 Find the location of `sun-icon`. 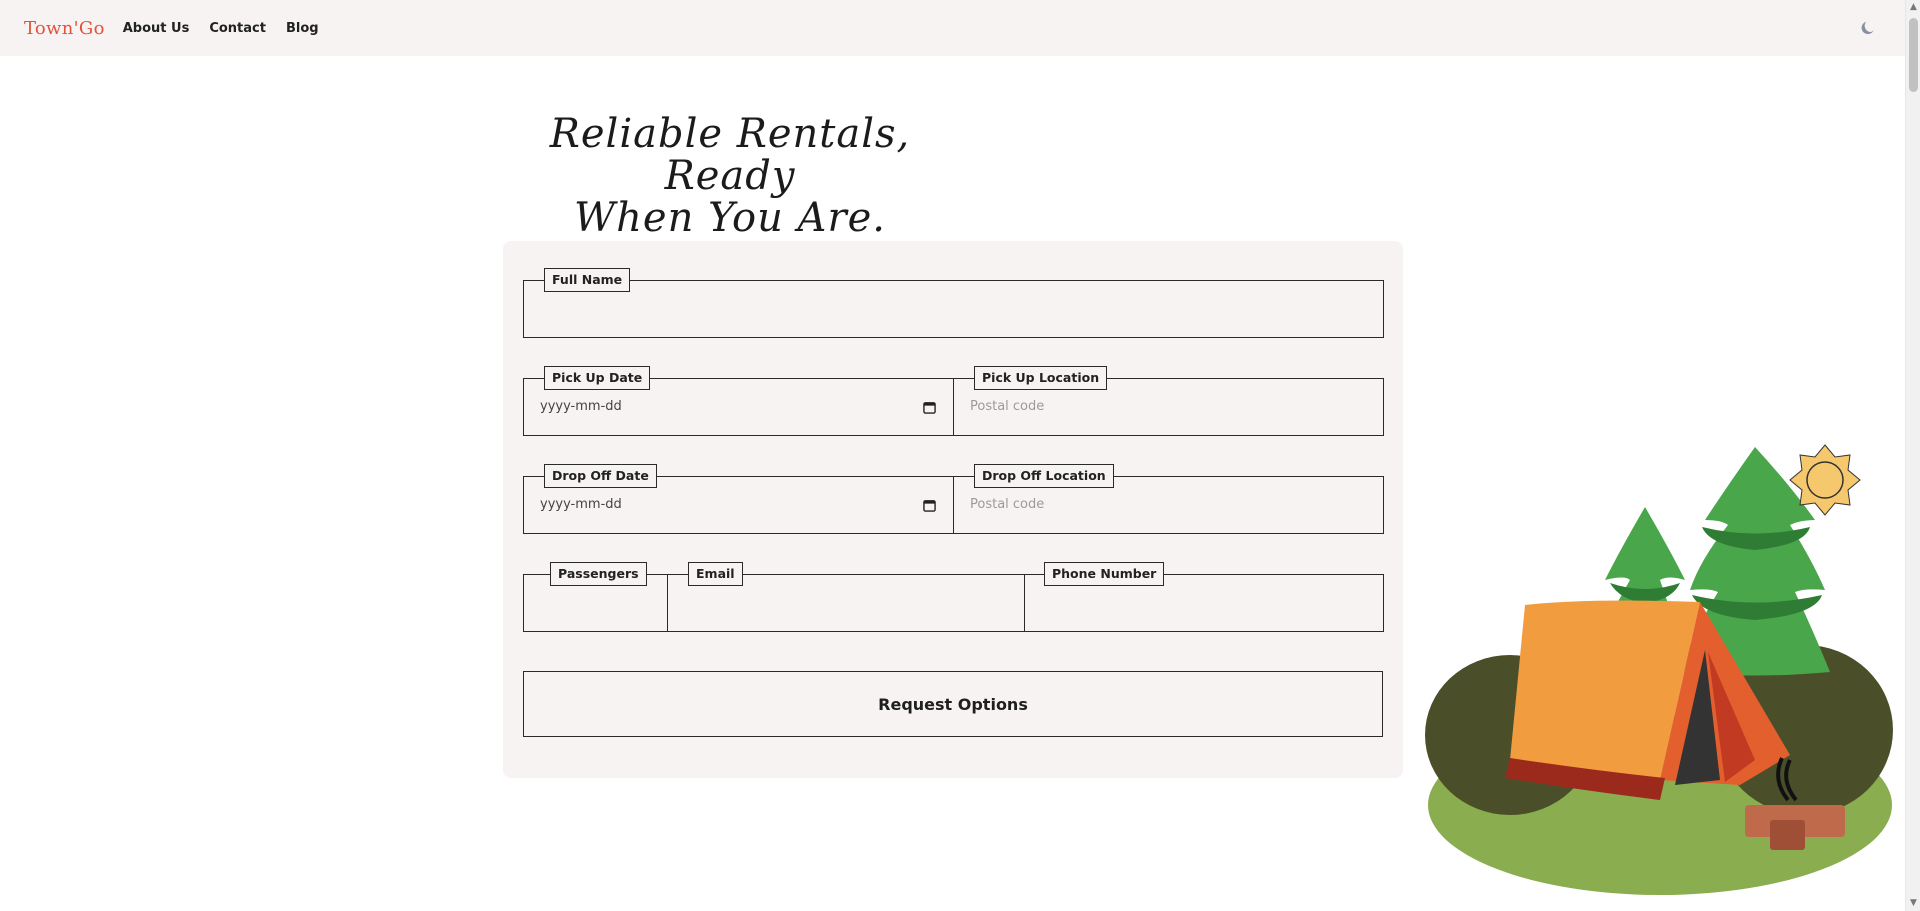

sun-icon is located at coordinates (1825, 480).